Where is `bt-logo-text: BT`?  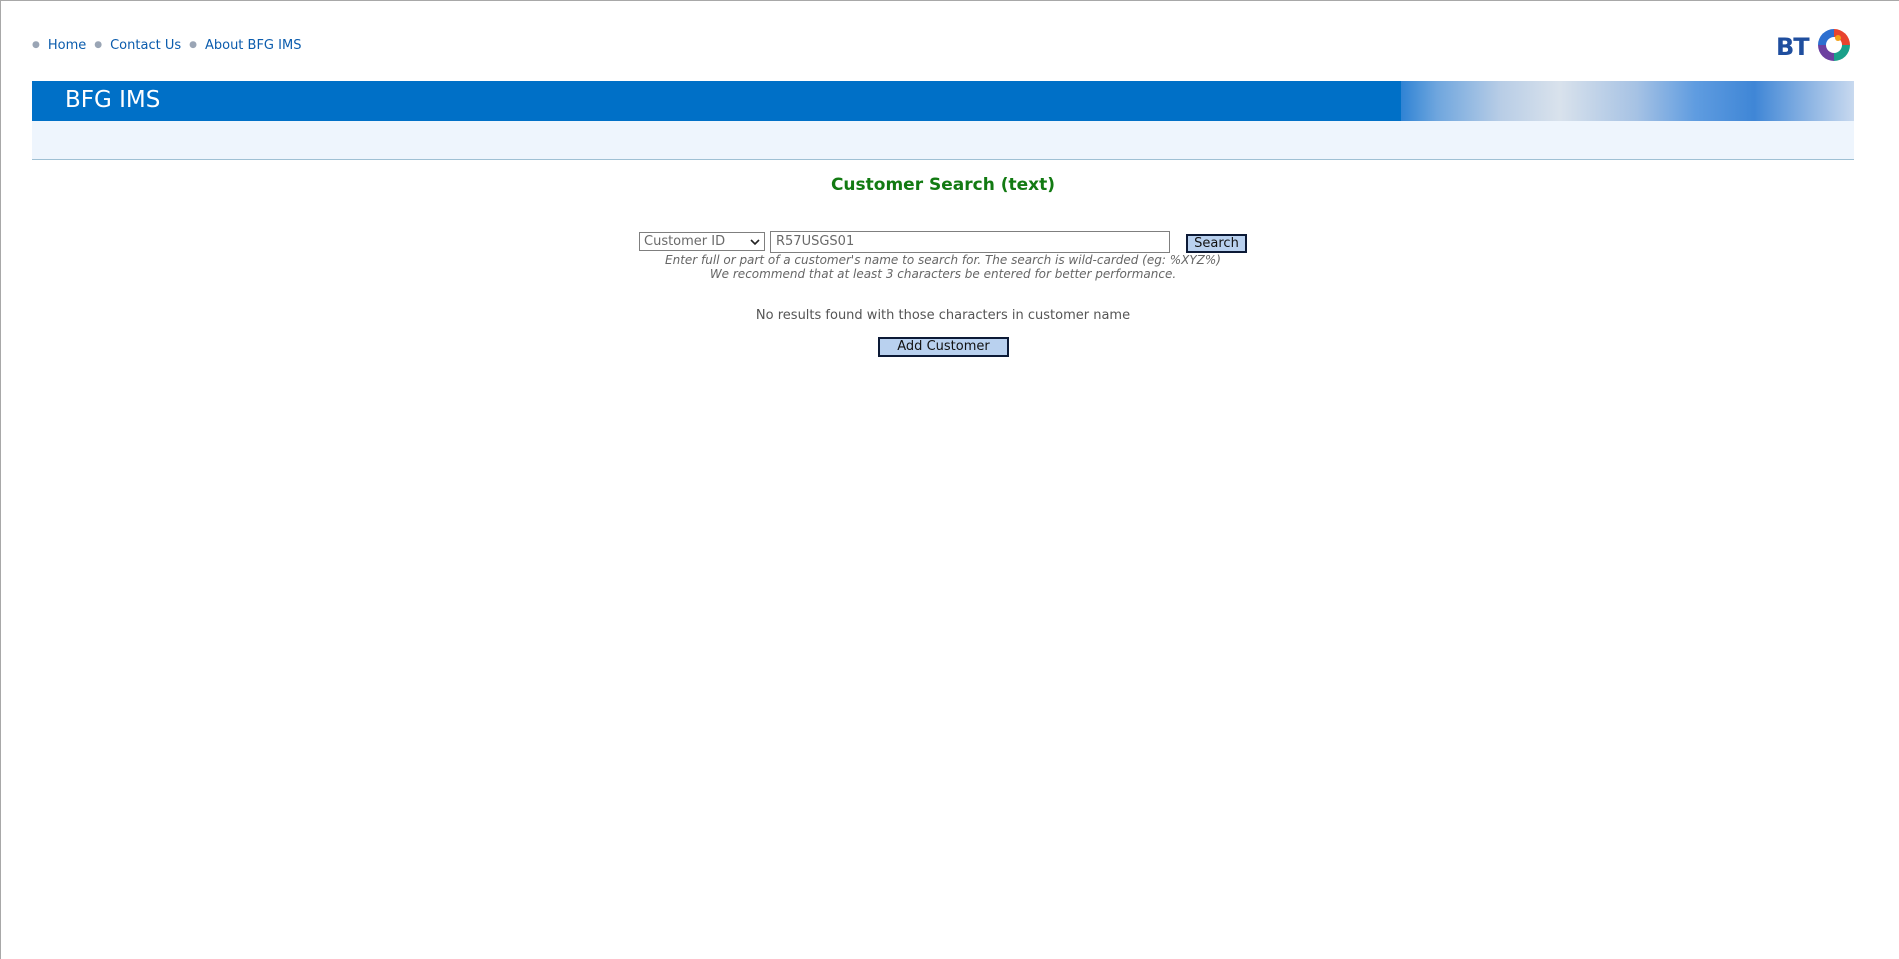 bt-logo-text: BT is located at coordinates (1793, 47).